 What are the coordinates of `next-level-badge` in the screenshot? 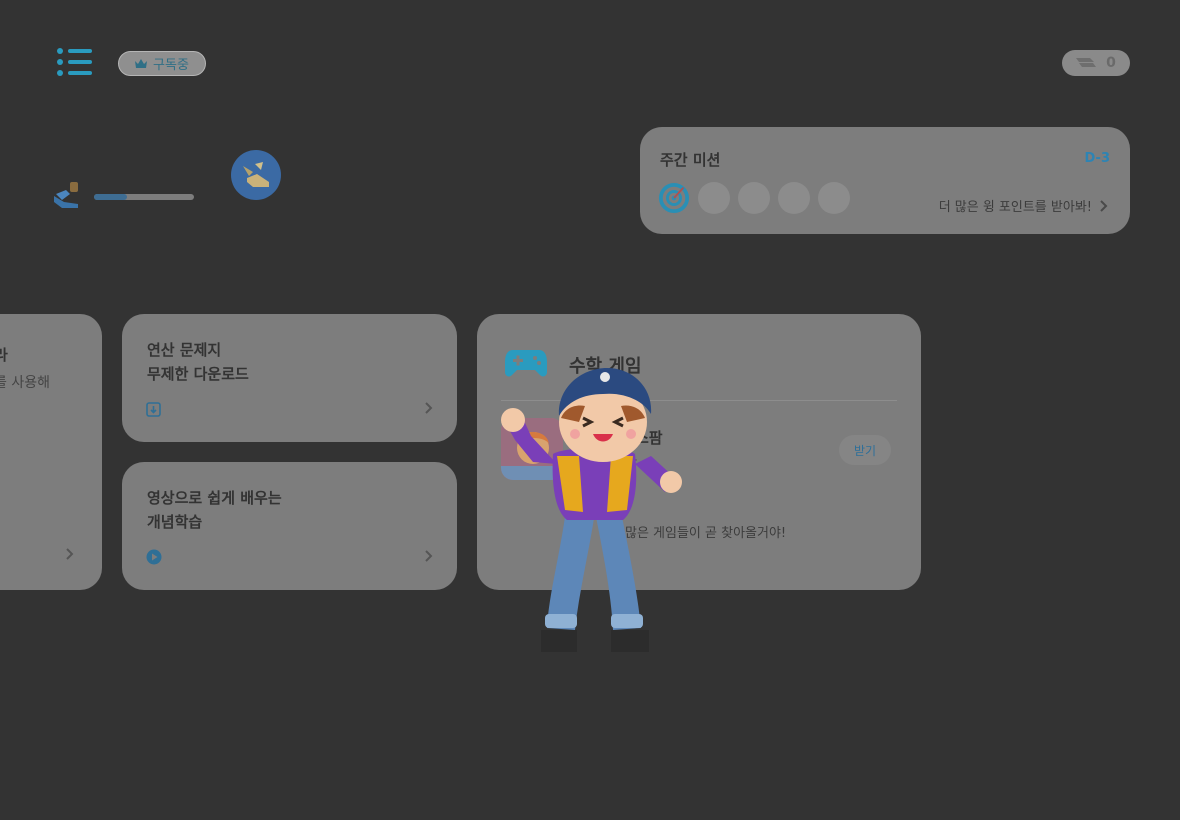 It's located at (256, 175).